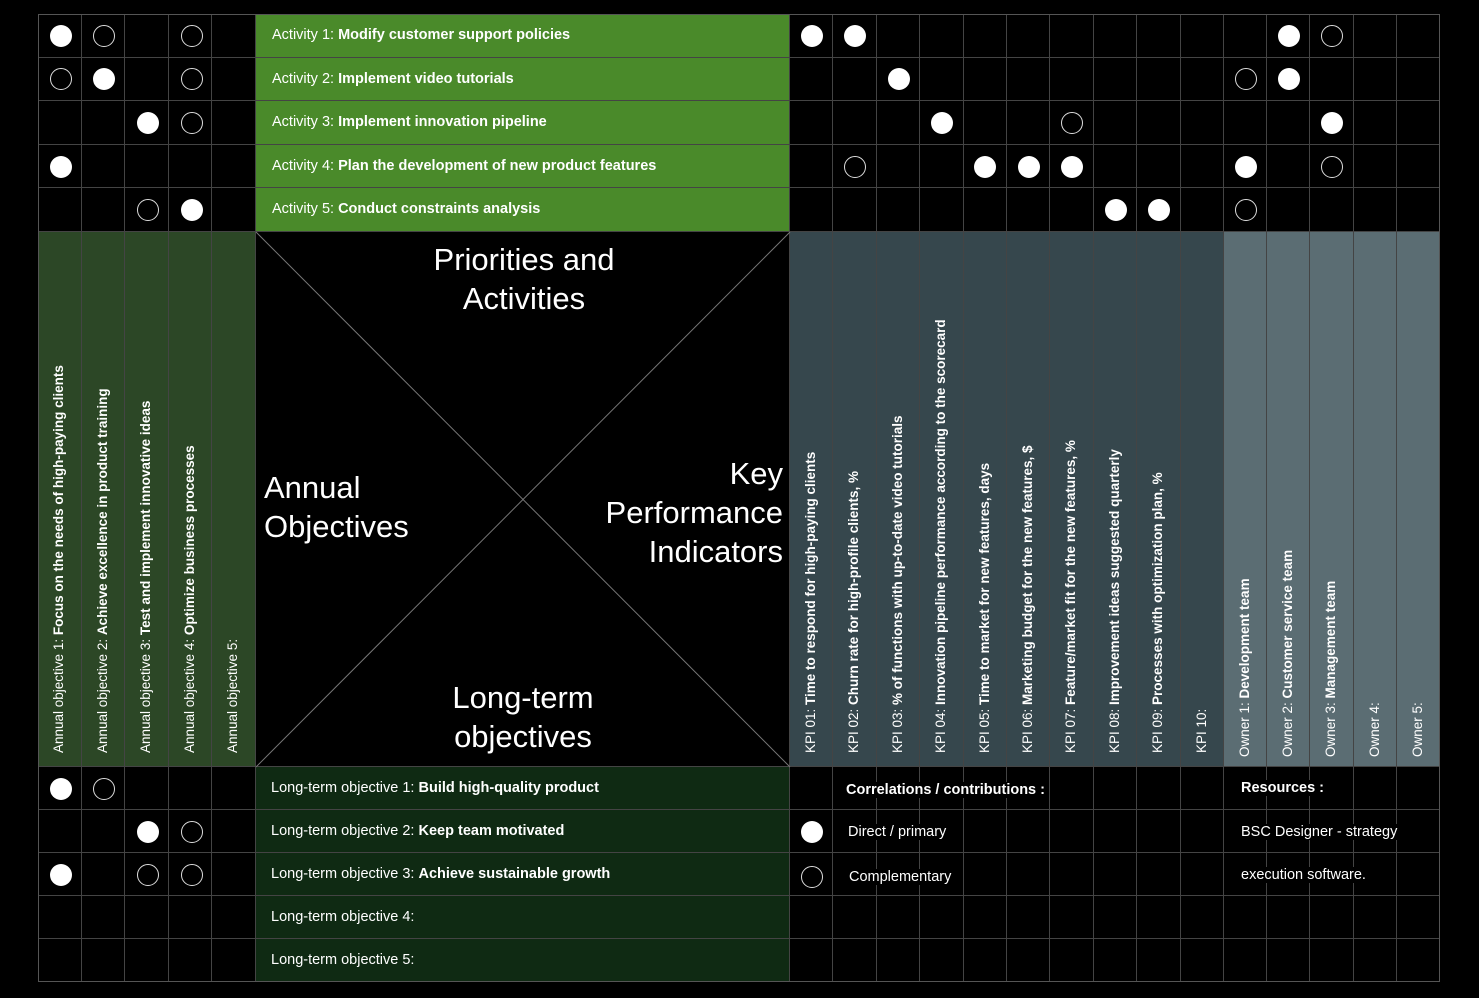 The height and width of the screenshot is (998, 1479). I want to click on long-term-objective-prefix: Long-term objective 3:, so click(345, 874).